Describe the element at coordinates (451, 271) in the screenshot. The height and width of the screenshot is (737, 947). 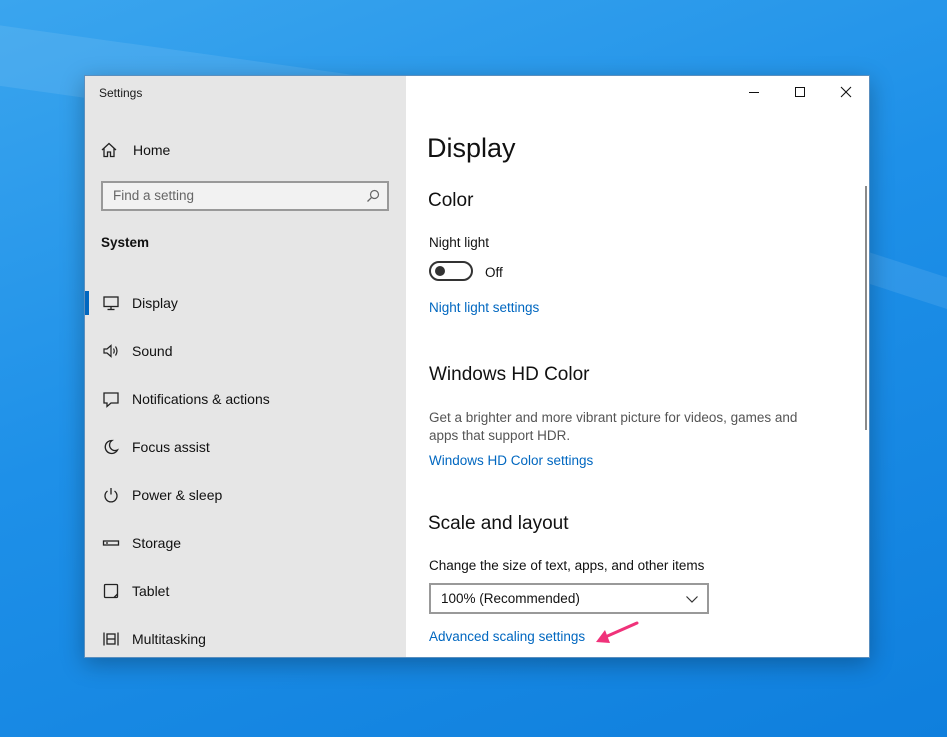
I see `night-light-toggle` at that location.